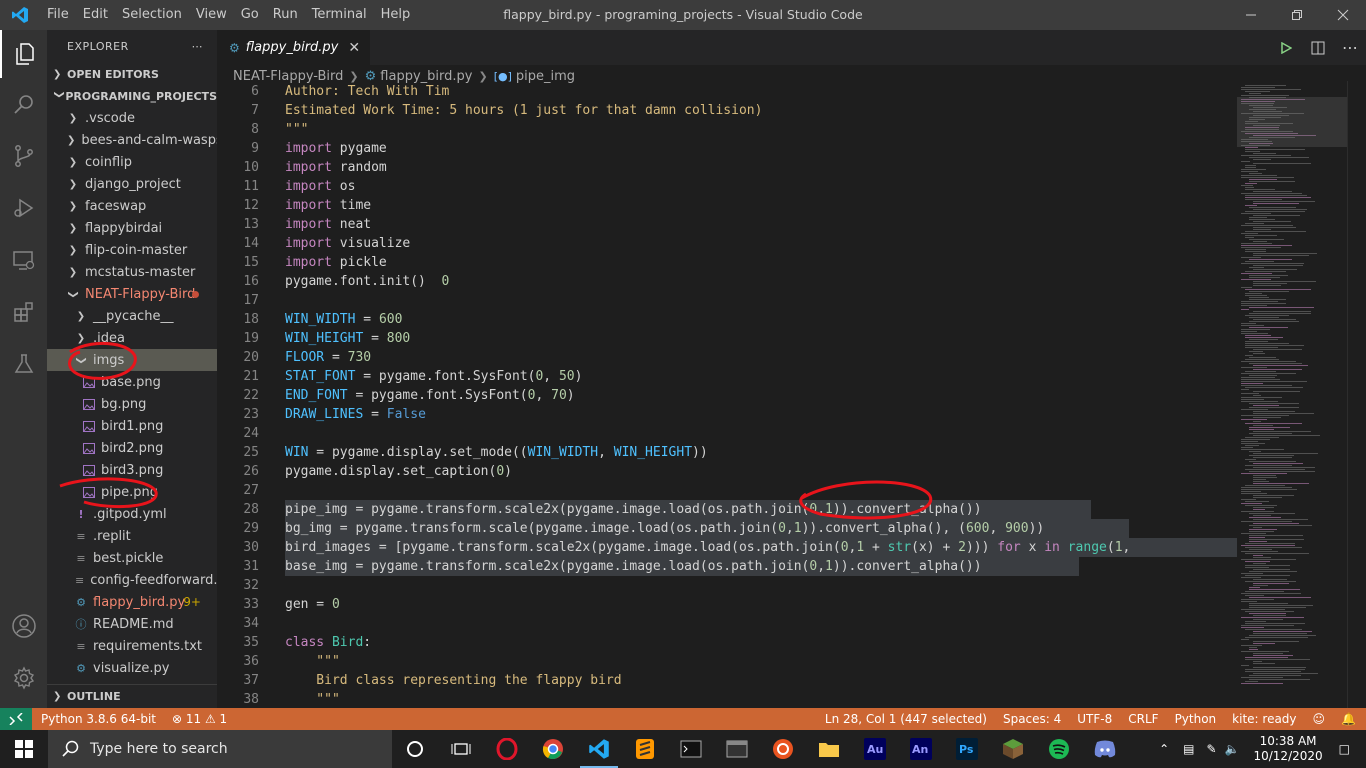 This screenshot has width=1366, height=768. Describe the element at coordinates (875, 749) in the screenshot. I see `audition-icon: Au` at that location.